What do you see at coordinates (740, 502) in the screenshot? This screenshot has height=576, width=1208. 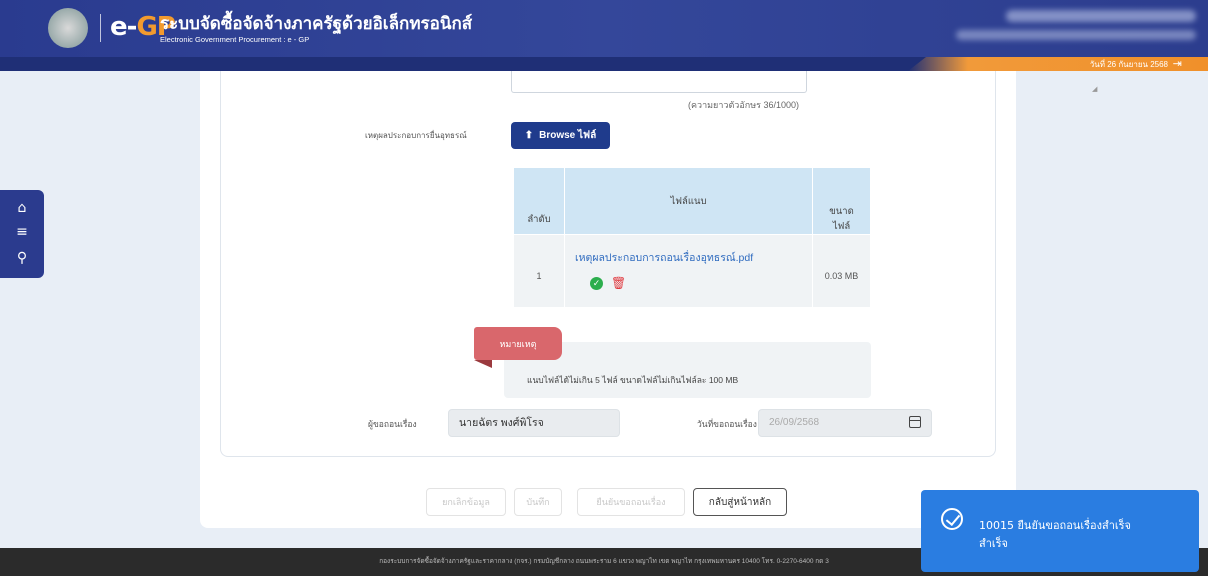 I see `back-to-home-button: กลับสู่หน้าหลัก` at bounding box center [740, 502].